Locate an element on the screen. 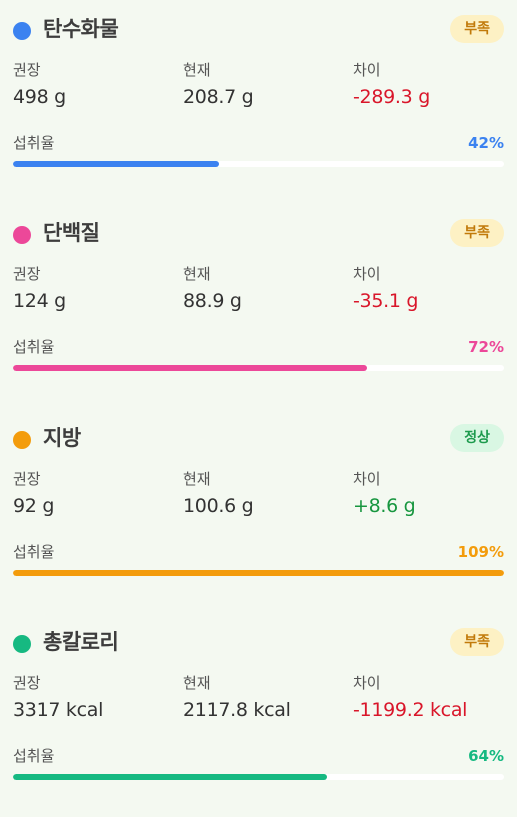 This screenshot has height=817, width=517. difference-stat: 차이 -289.3 g is located at coordinates (391, 85).